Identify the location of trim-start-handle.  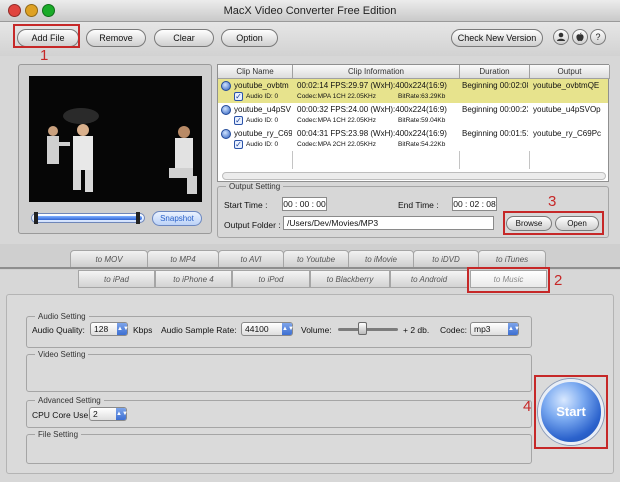
(36, 218).